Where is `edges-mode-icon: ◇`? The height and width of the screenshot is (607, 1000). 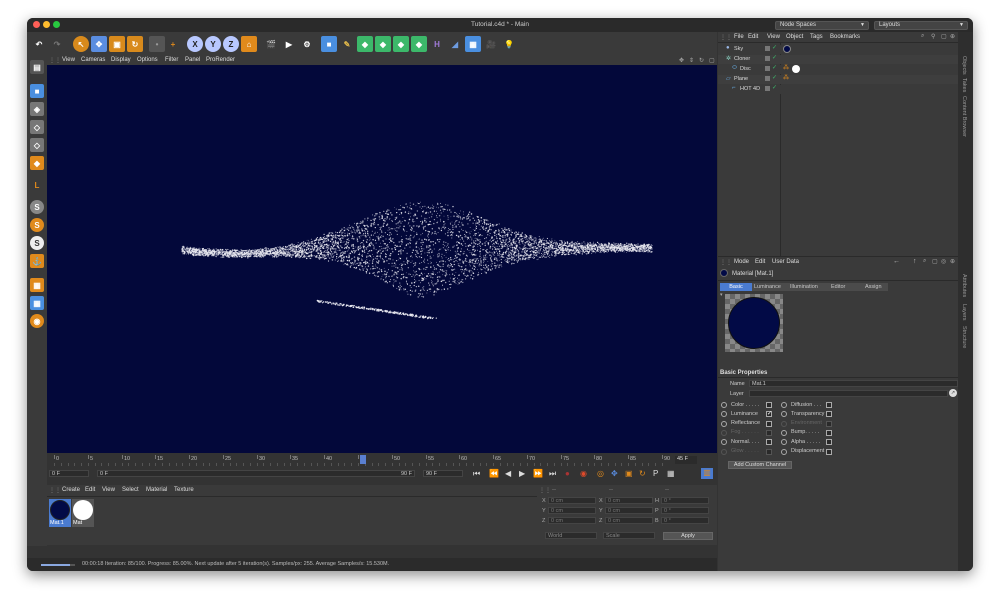 edges-mode-icon: ◇ is located at coordinates (37, 145).